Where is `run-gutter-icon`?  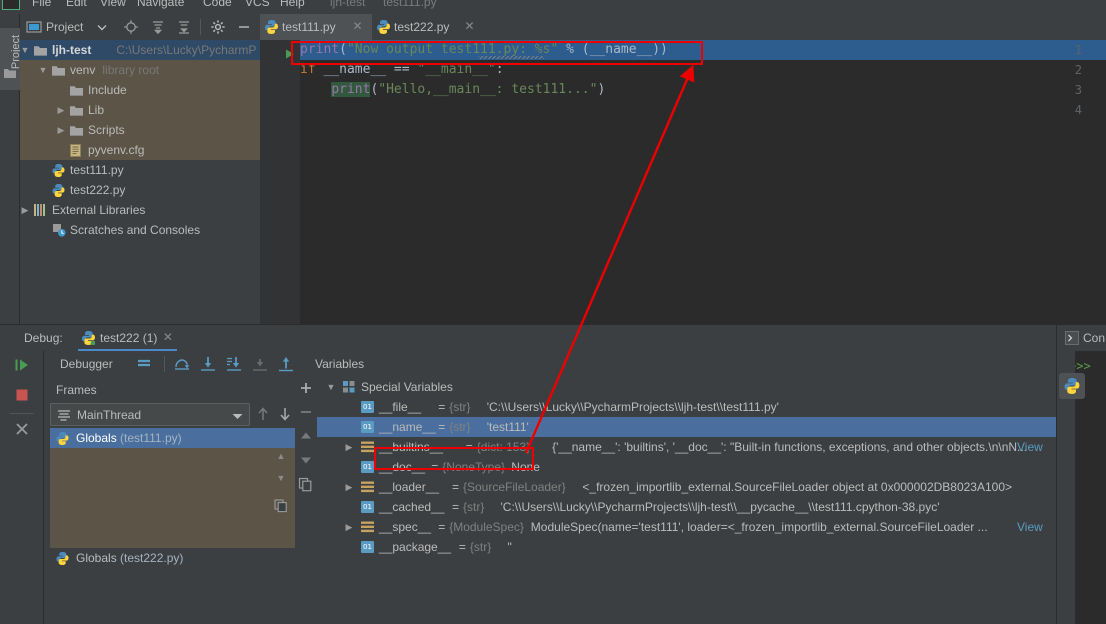 run-gutter-icon is located at coordinates (290, 54).